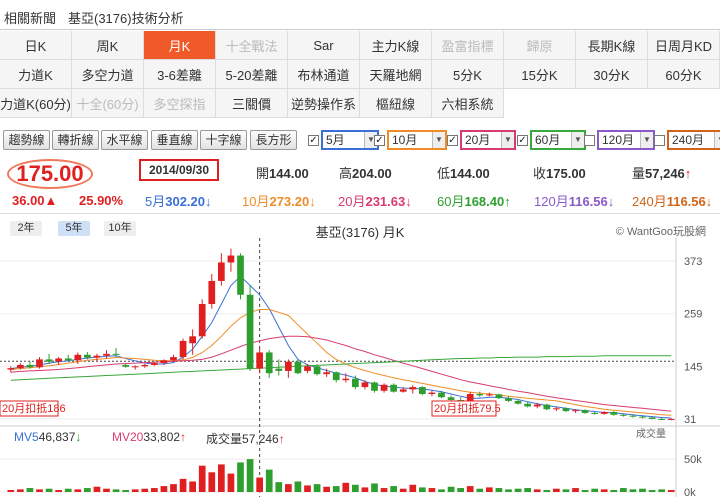  I want to click on menu-row: 力道K(60分) 十全(60分) 多空探指 三關價 逆勢操作系 樞紐線 六相系統, so click(360, 103).